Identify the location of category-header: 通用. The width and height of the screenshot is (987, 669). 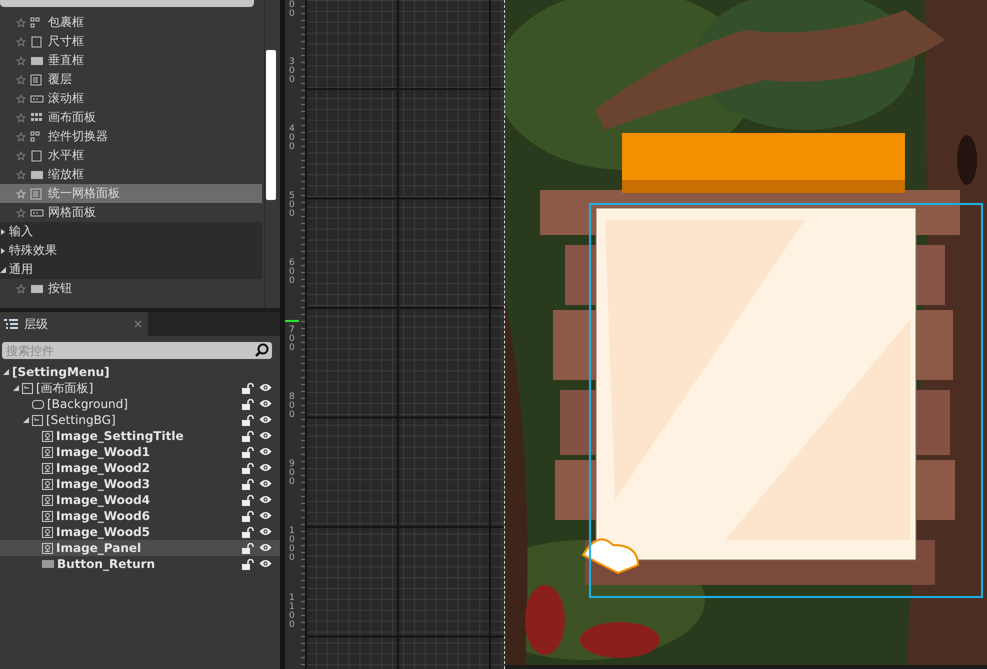
(131, 269).